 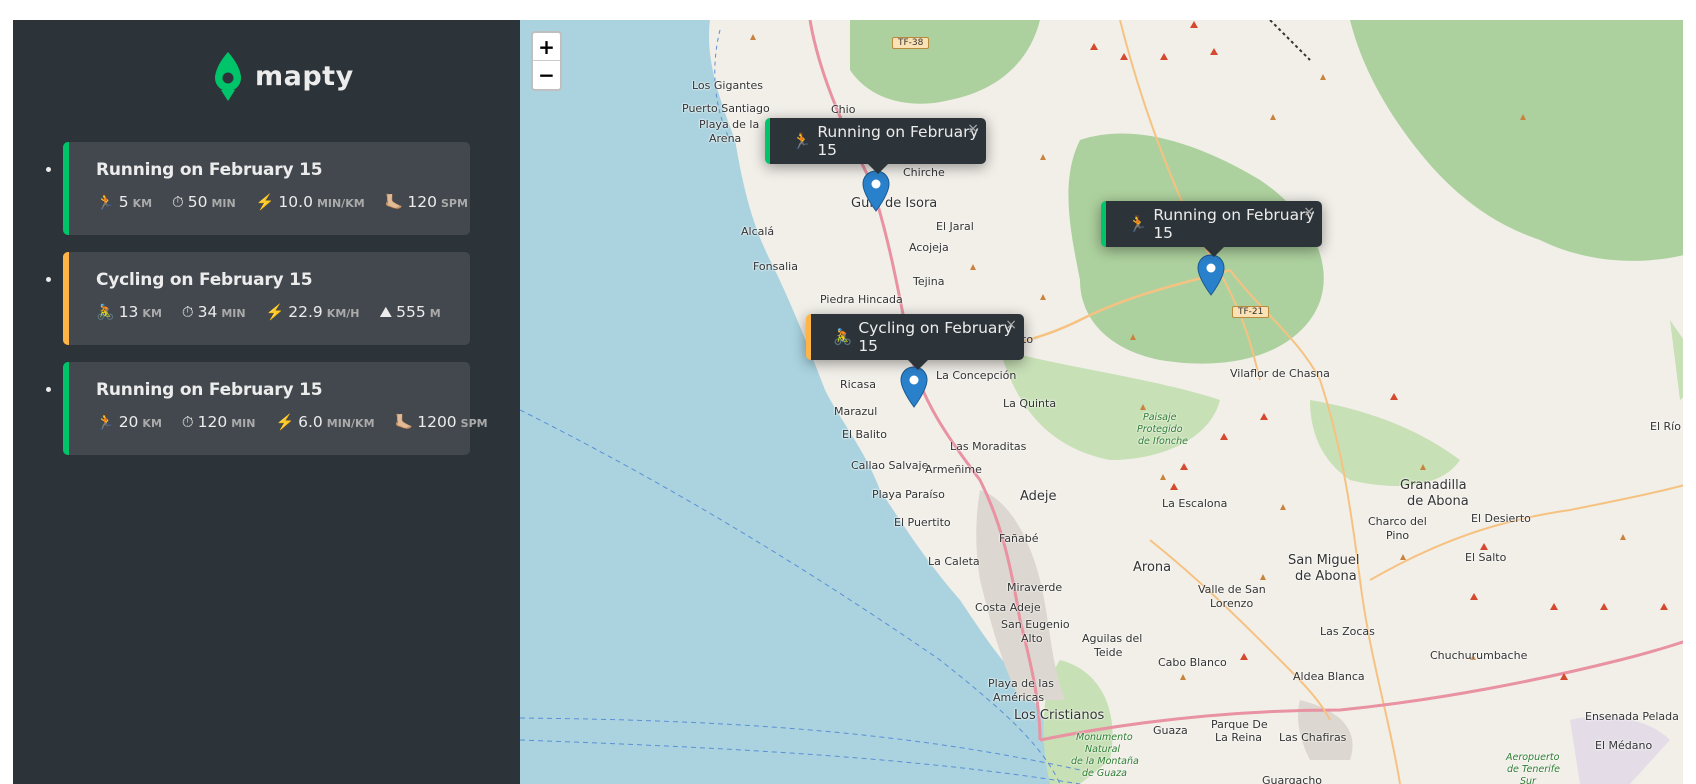 What do you see at coordinates (1211, 229) in the screenshot?
I see `workout-popup-2: 🏃 Running on February 15 ×` at bounding box center [1211, 229].